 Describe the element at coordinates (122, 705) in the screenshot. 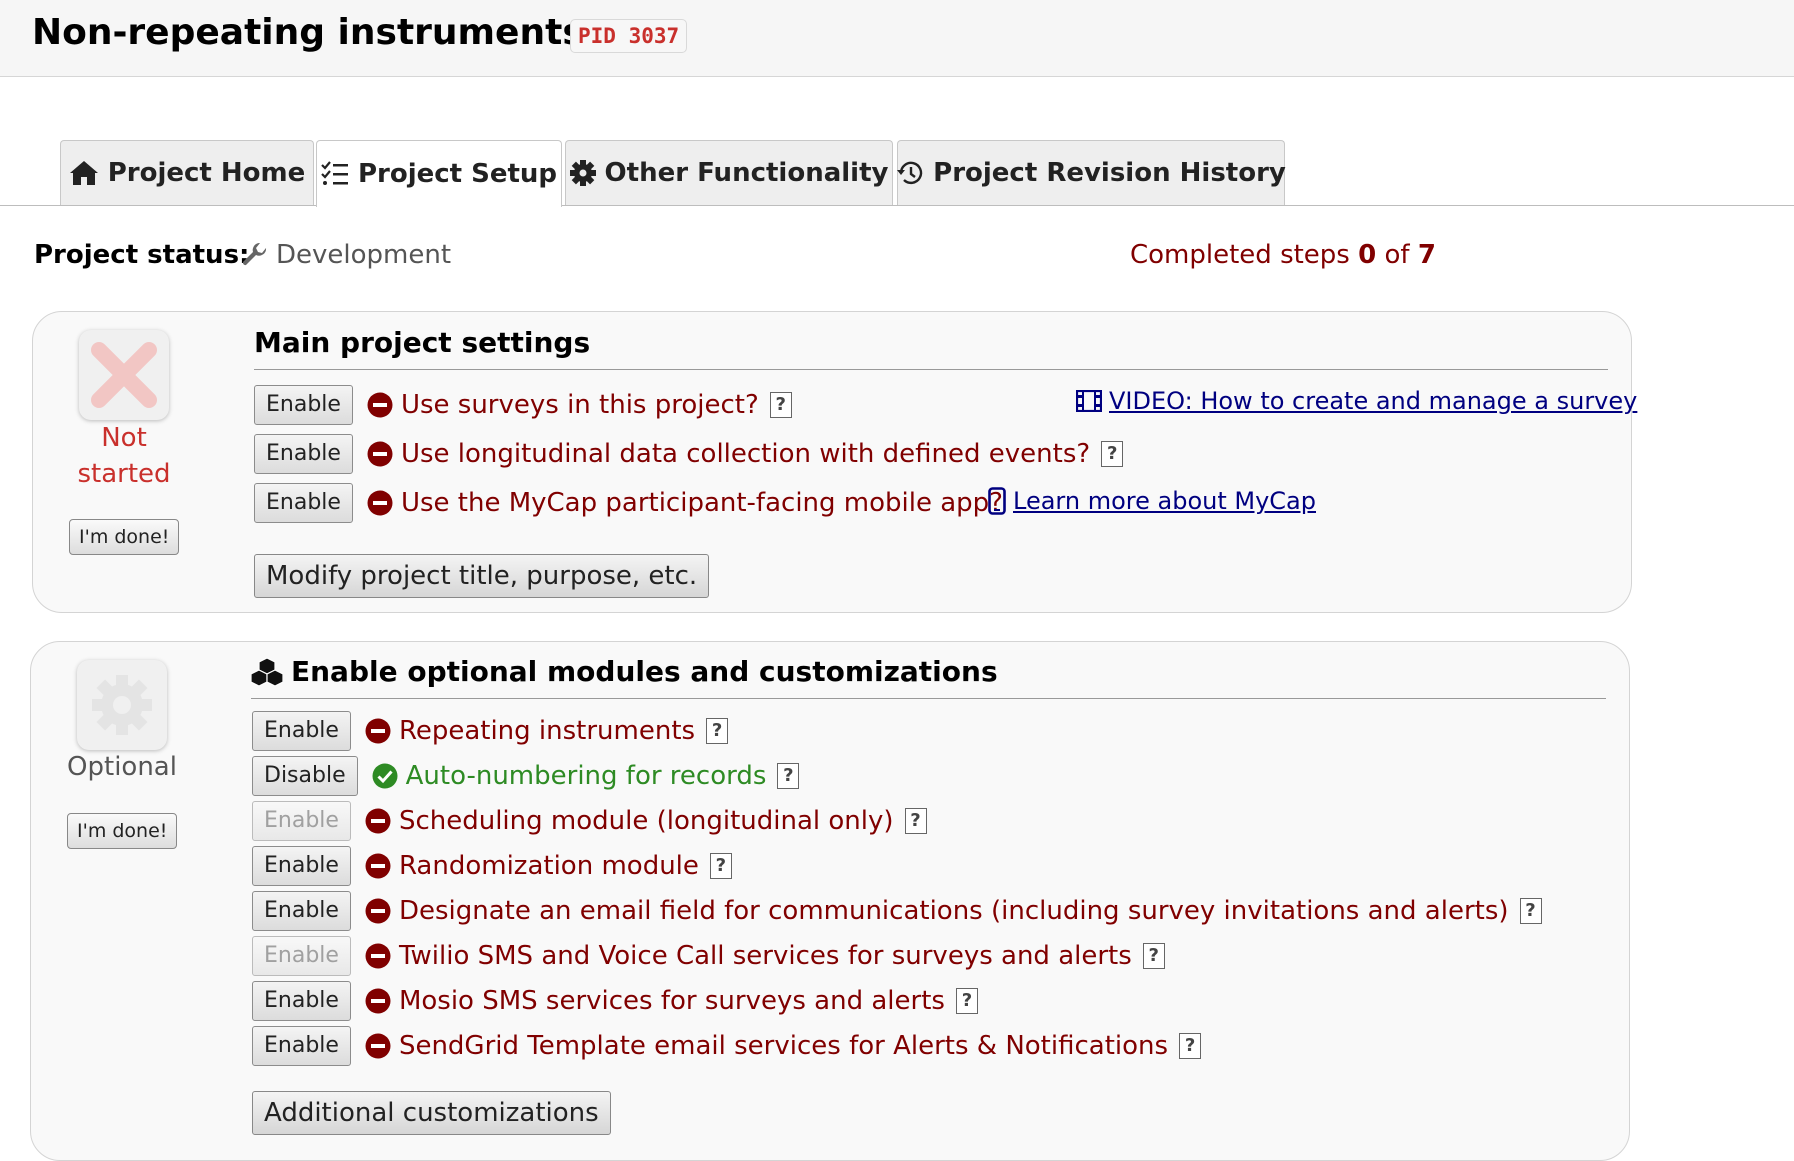

I see `optional-gear-icon` at that location.